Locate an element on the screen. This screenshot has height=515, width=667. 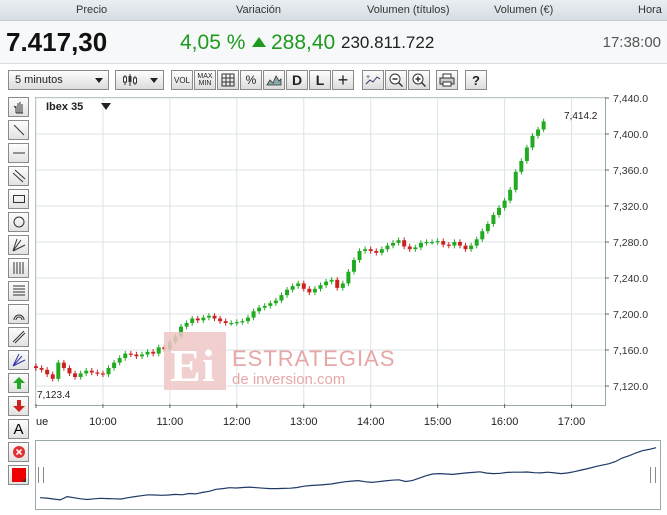
svg-text: E is located at coordinates (185, 365).